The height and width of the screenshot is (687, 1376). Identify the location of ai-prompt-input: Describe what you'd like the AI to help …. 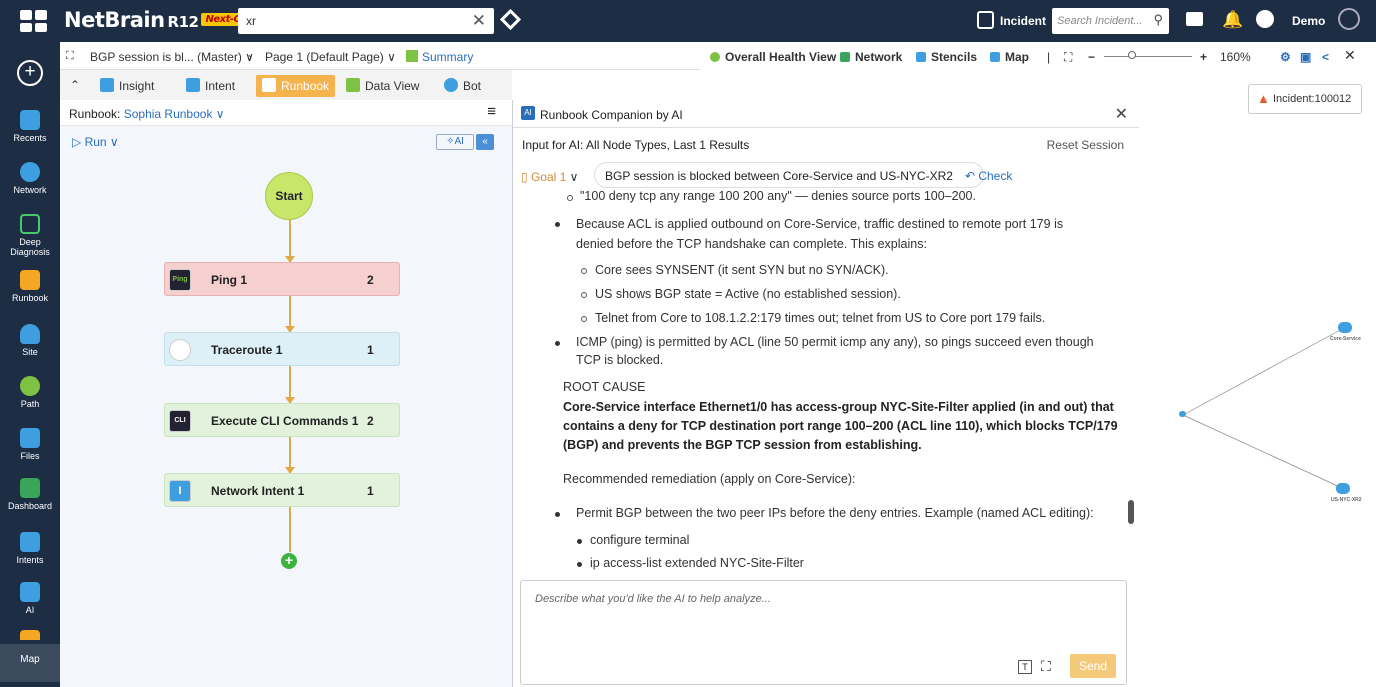
(823, 632).